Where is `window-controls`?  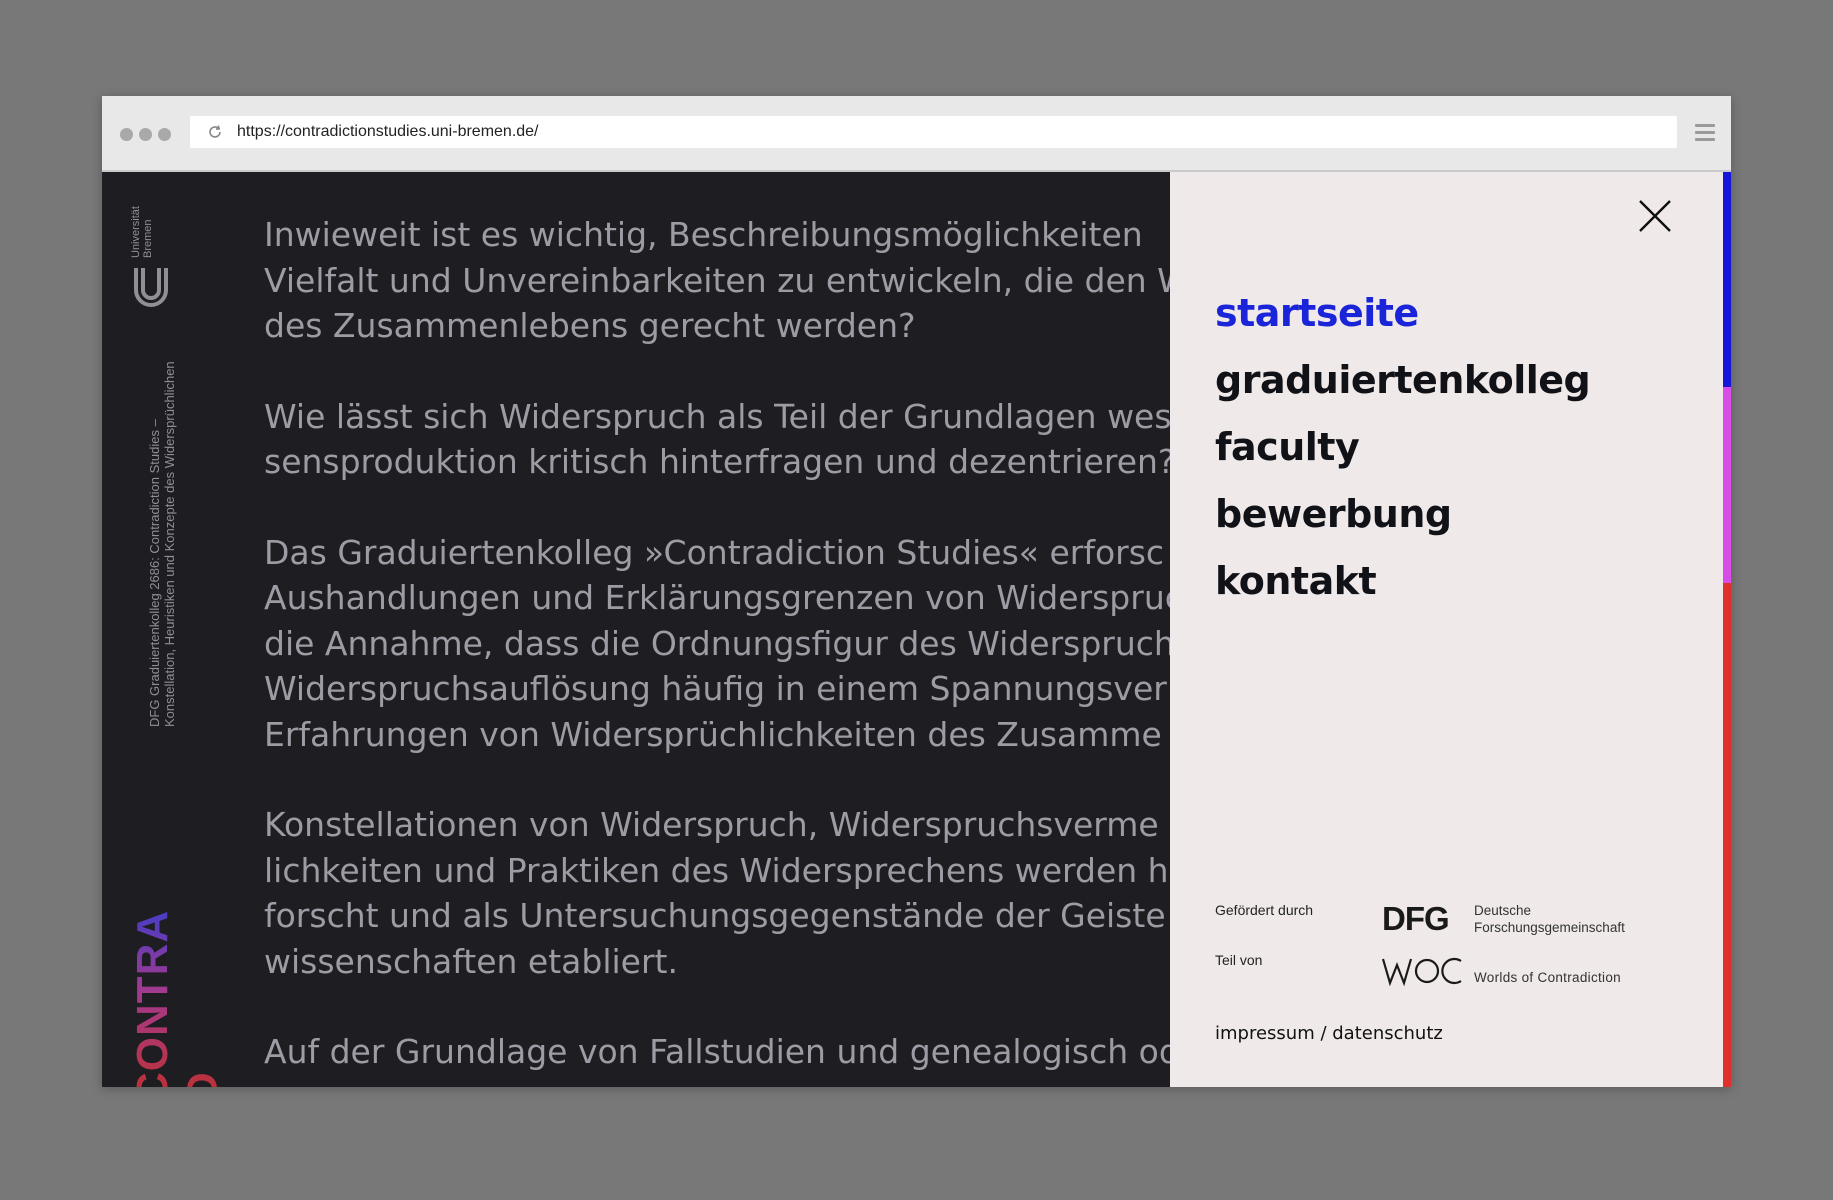
window-controls is located at coordinates (145, 134).